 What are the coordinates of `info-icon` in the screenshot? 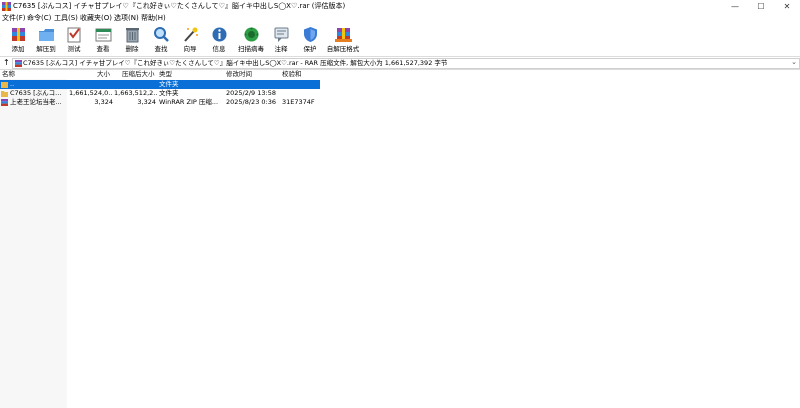 It's located at (219, 34).